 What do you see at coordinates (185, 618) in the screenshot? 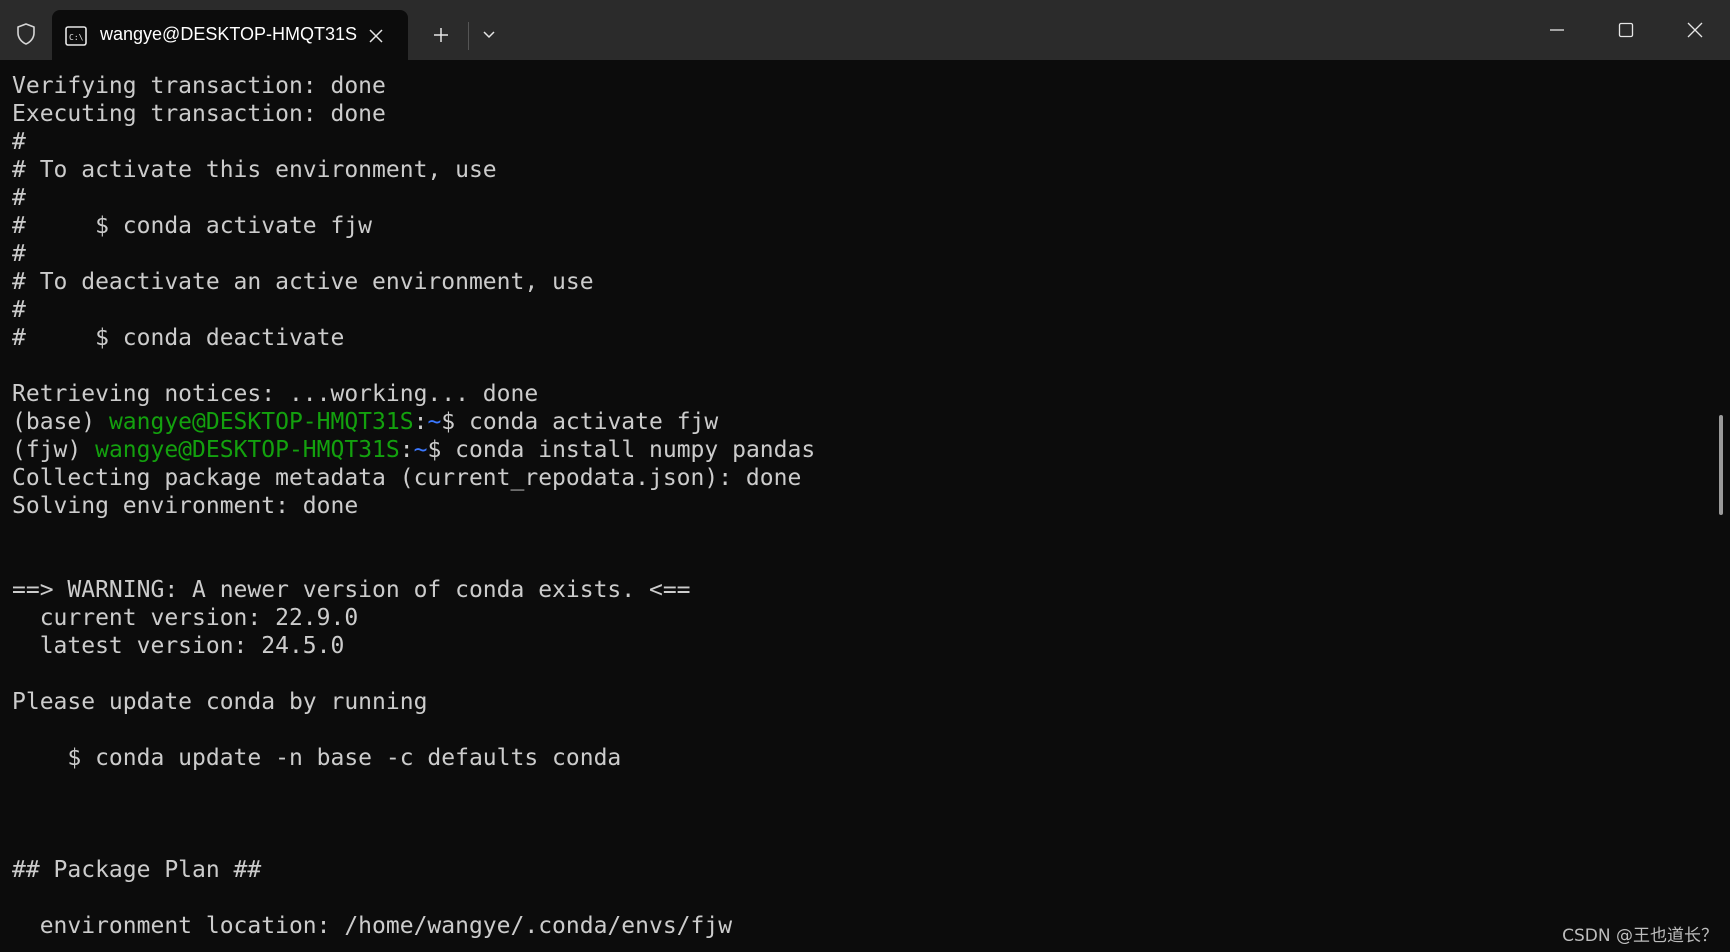
I see `terminal-text: current version: 22.9.0` at bounding box center [185, 618].